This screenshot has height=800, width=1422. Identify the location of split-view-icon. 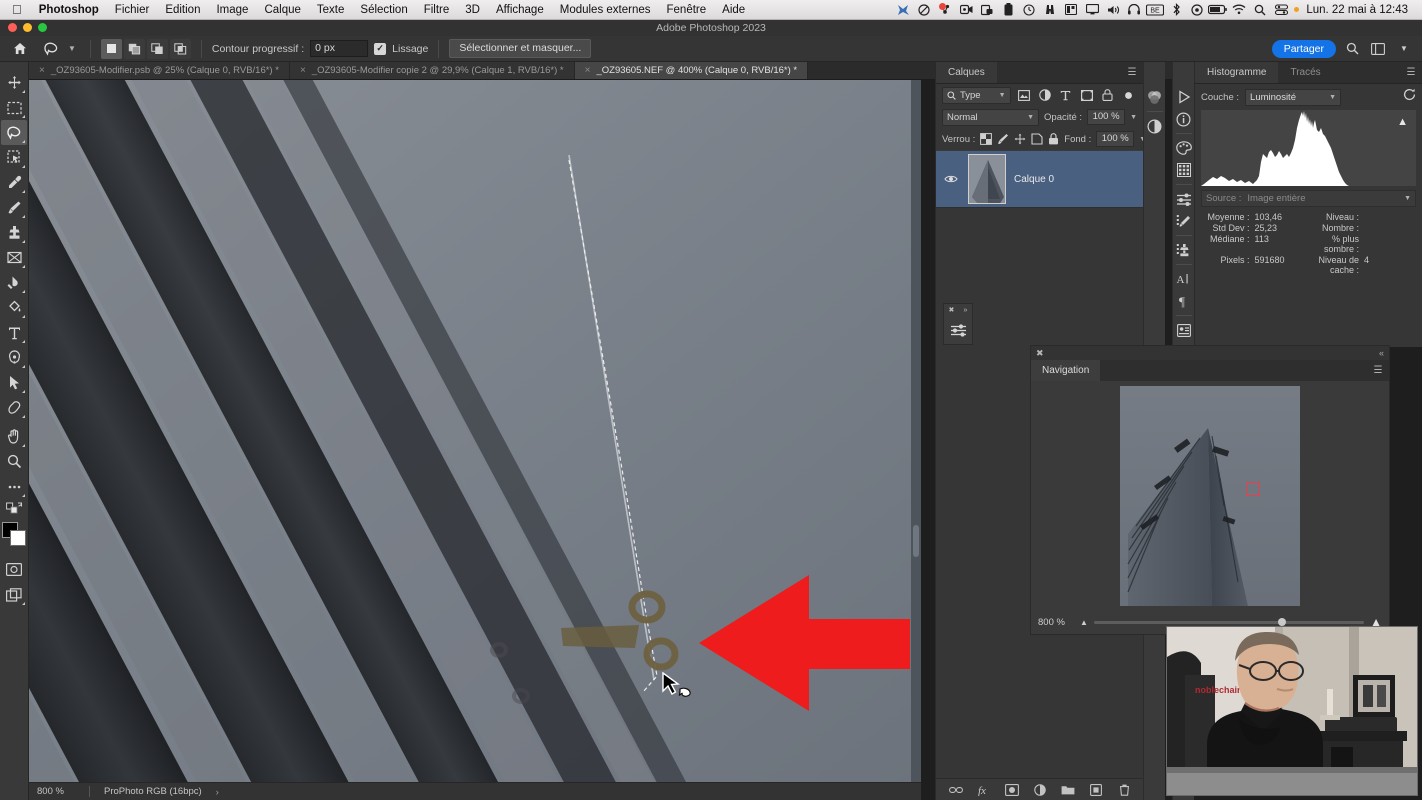
(1071, 10).